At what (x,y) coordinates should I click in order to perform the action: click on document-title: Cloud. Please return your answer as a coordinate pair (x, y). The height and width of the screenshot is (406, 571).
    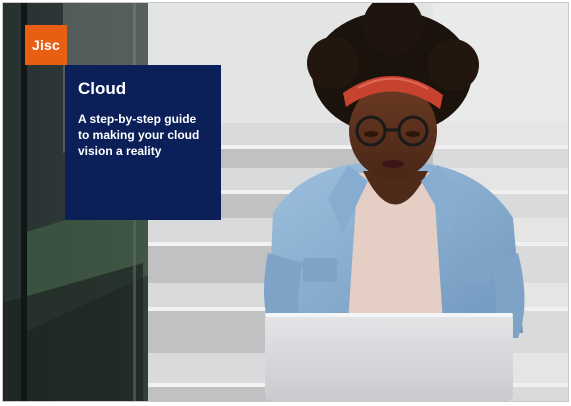
    Looking at the image, I should click on (102, 88).